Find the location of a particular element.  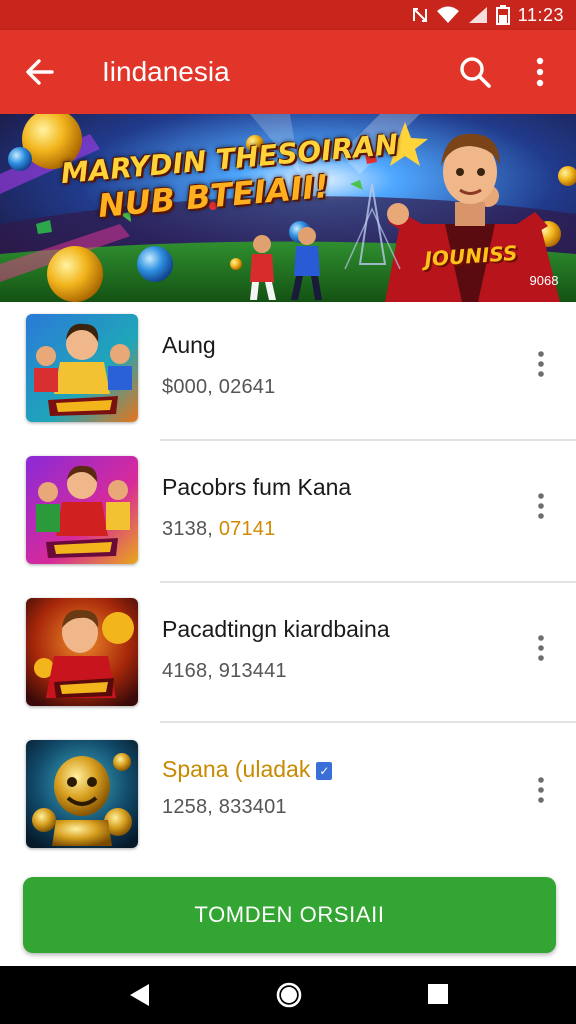

item-subtitle: 1258, 833401 is located at coordinates (224, 807).